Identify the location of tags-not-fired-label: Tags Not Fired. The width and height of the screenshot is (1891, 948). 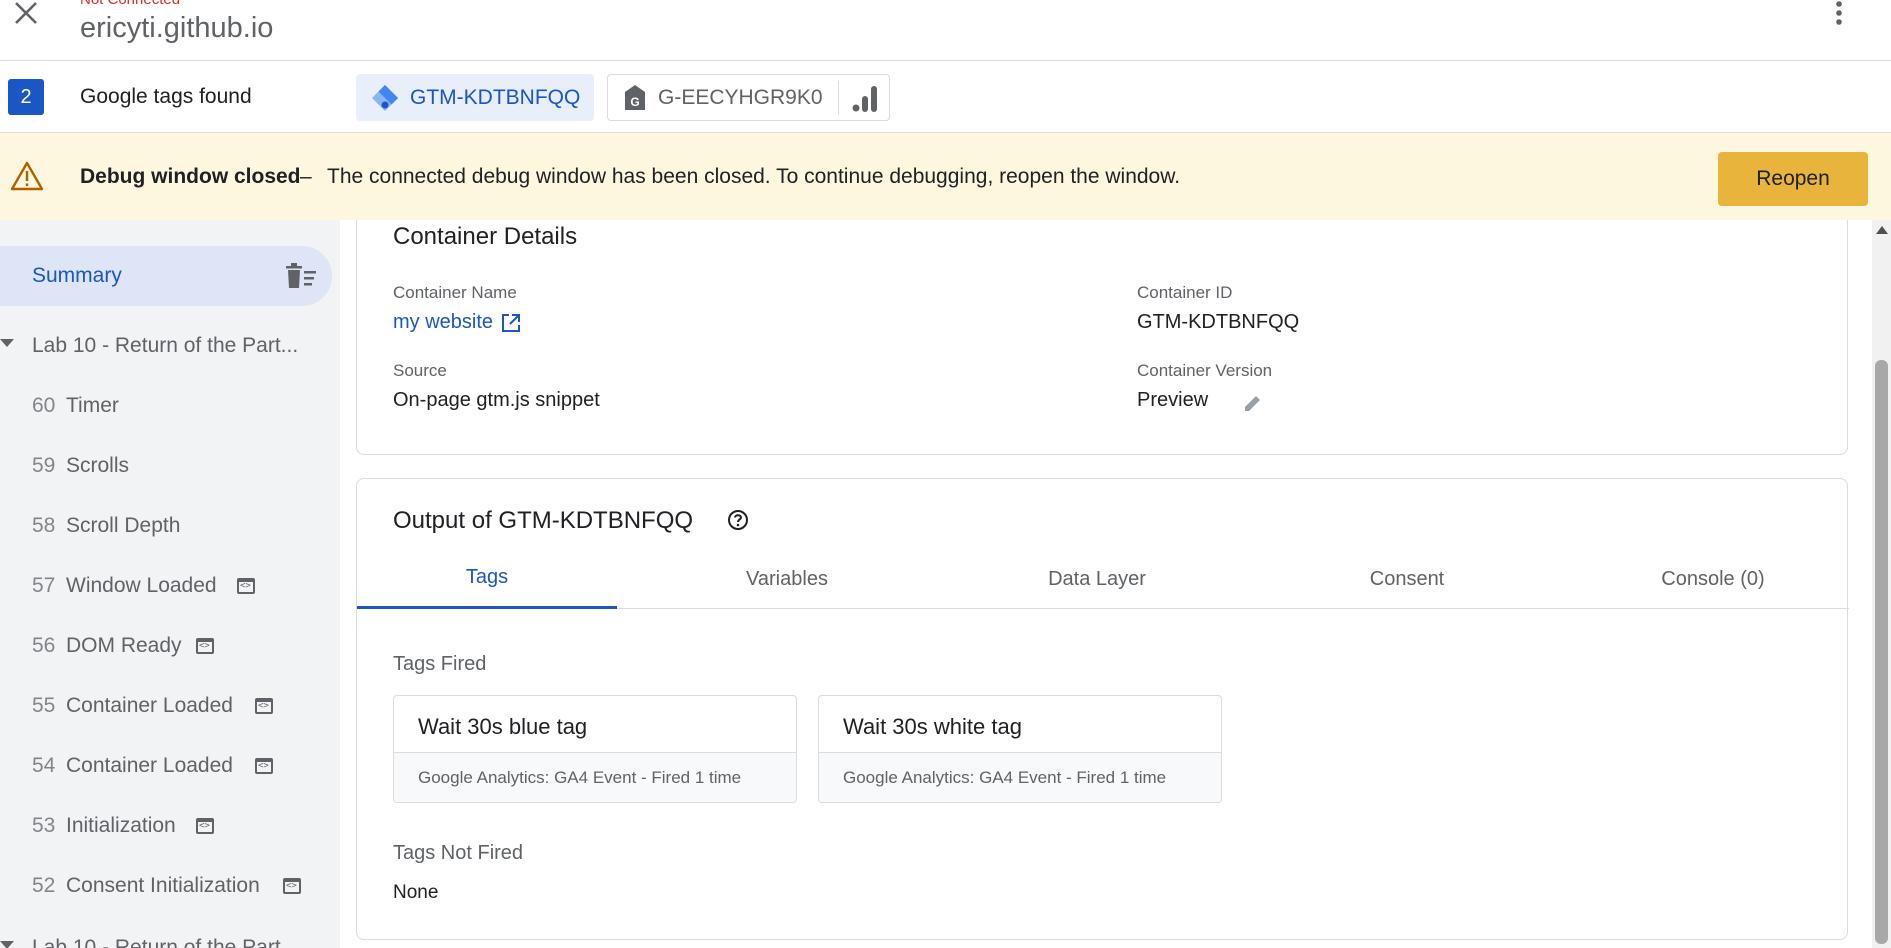
(458, 853).